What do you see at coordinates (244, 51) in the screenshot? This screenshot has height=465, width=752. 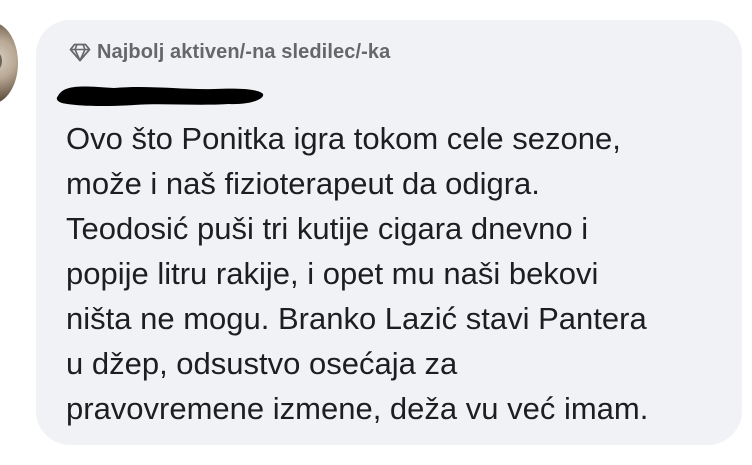 I see `badge-label: Najbolj aktiven/-na sledilec/-ka` at bounding box center [244, 51].